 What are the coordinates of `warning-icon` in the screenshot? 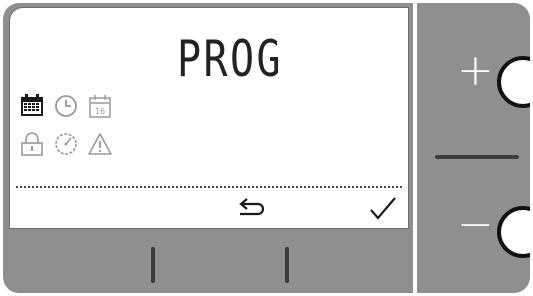 It's located at (100, 144).